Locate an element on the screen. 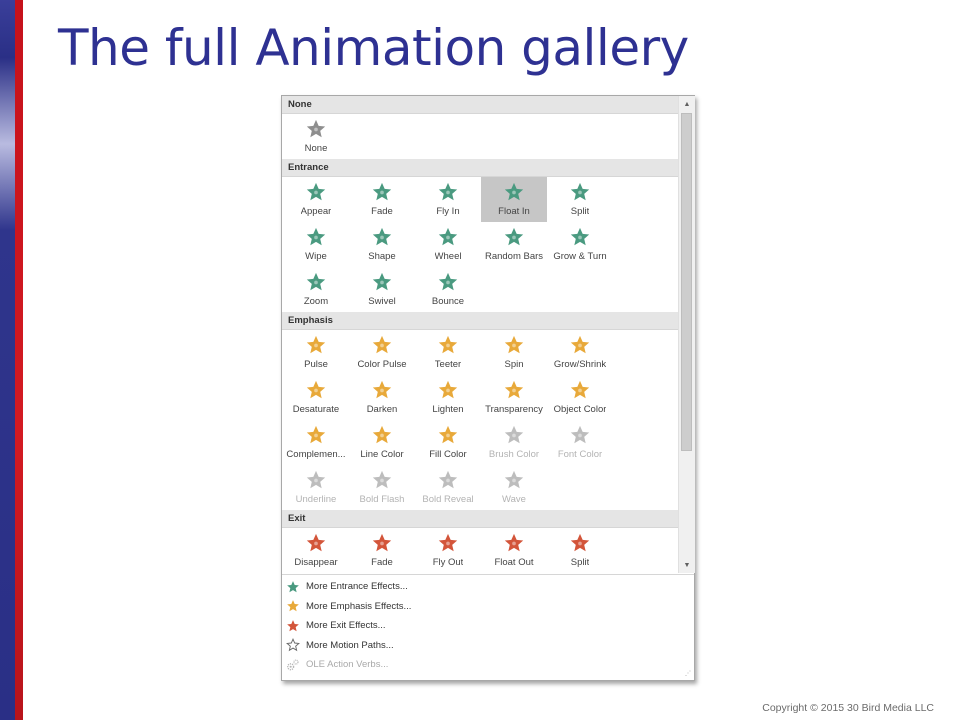 The image size is (960, 720). effect-pulse: Pulse is located at coordinates (316, 352).